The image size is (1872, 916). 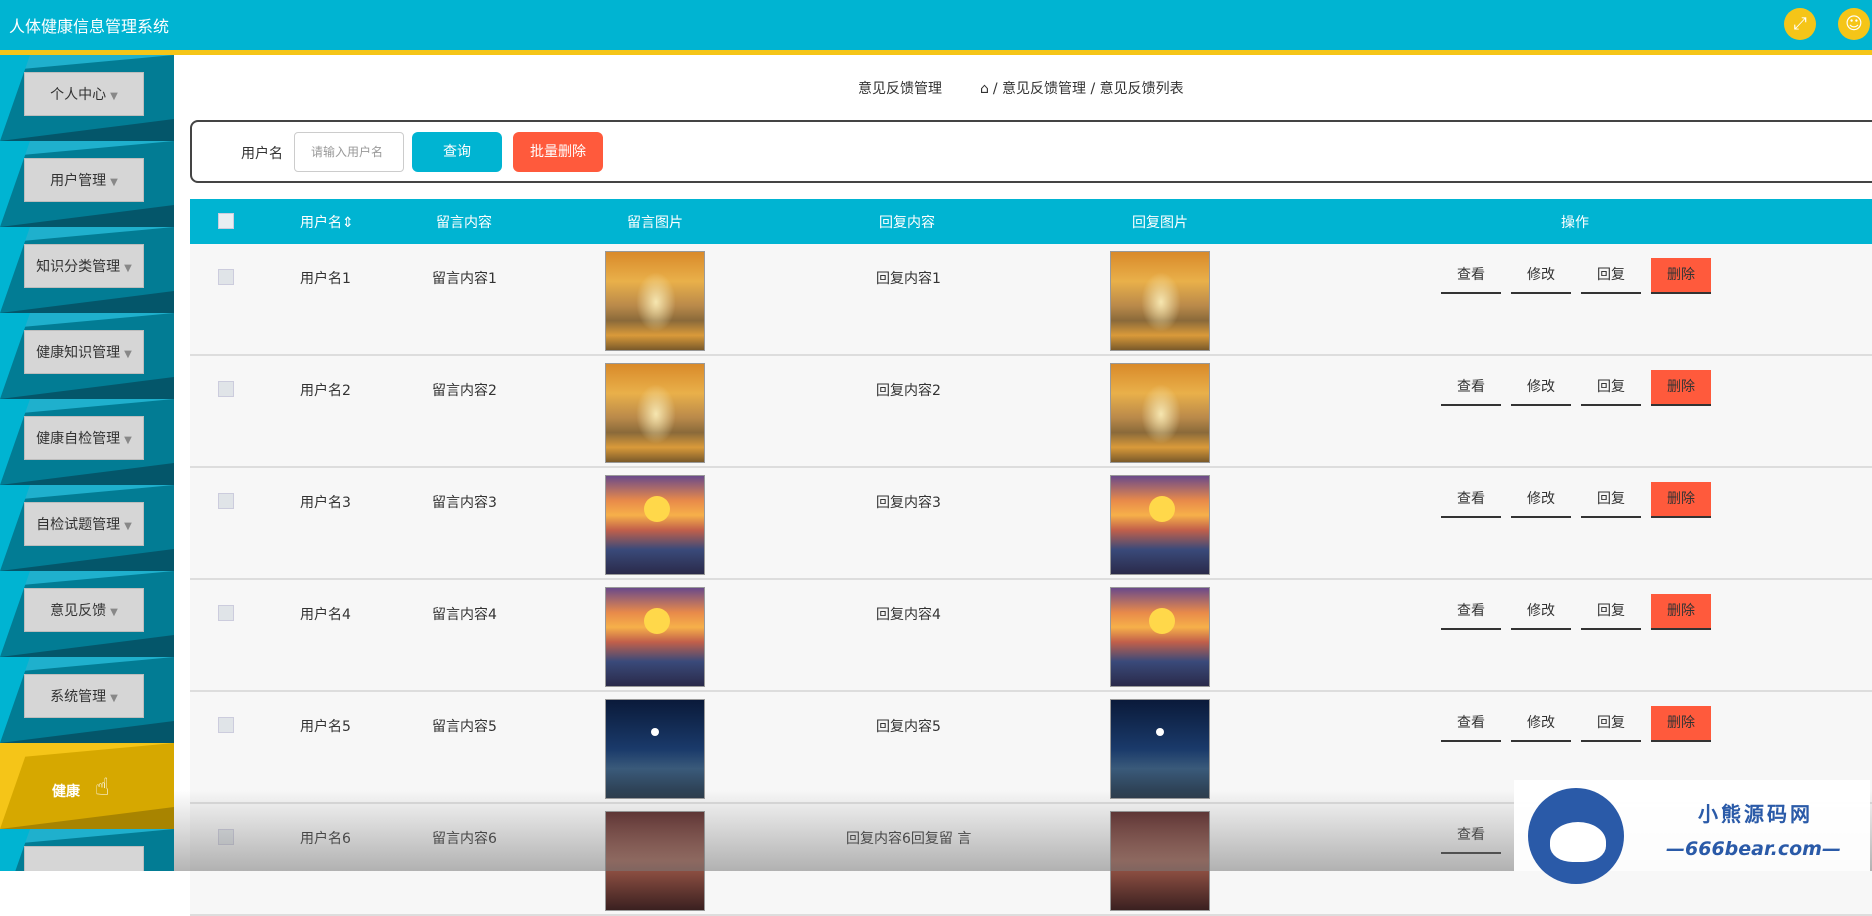 What do you see at coordinates (457, 152) in the screenshot?
I see `query-button: 查询` at bounding box center [457, 152].